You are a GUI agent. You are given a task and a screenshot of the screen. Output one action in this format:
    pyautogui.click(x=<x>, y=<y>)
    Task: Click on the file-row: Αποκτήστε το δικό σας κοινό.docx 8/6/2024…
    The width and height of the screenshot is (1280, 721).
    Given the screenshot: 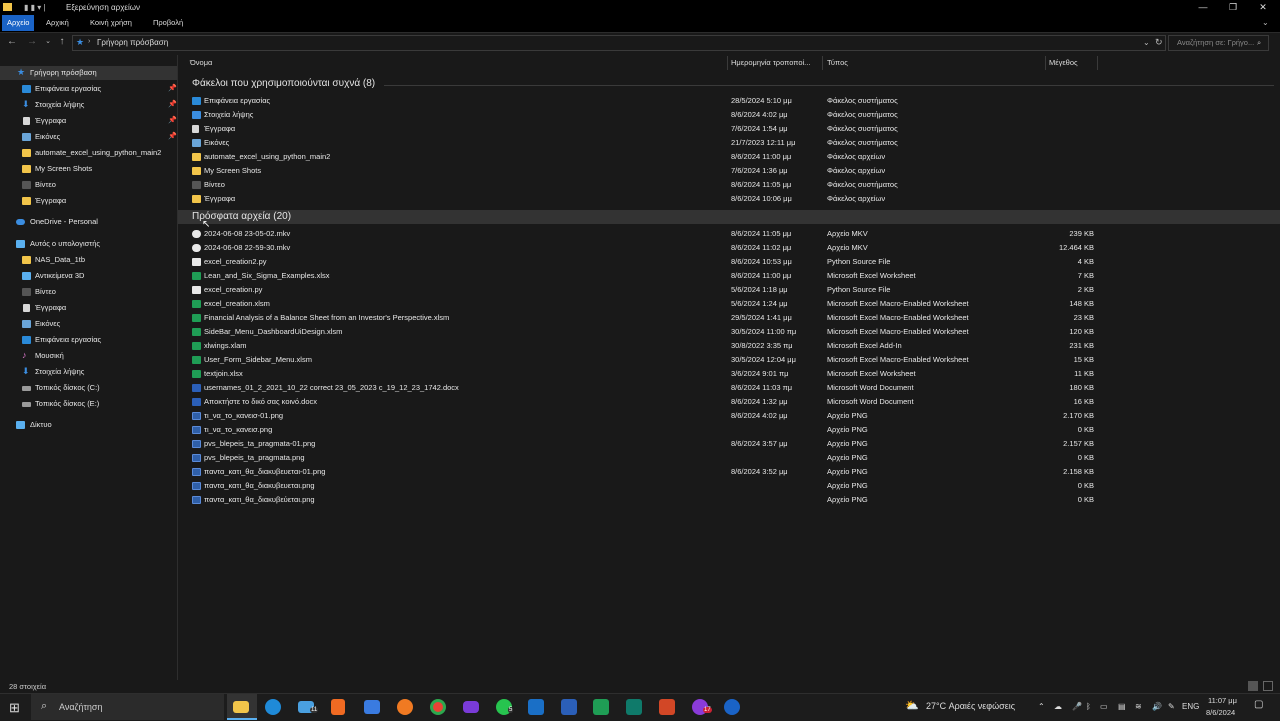 What is the action you would take?
    pyautogui.click(x=729, y=402)
    